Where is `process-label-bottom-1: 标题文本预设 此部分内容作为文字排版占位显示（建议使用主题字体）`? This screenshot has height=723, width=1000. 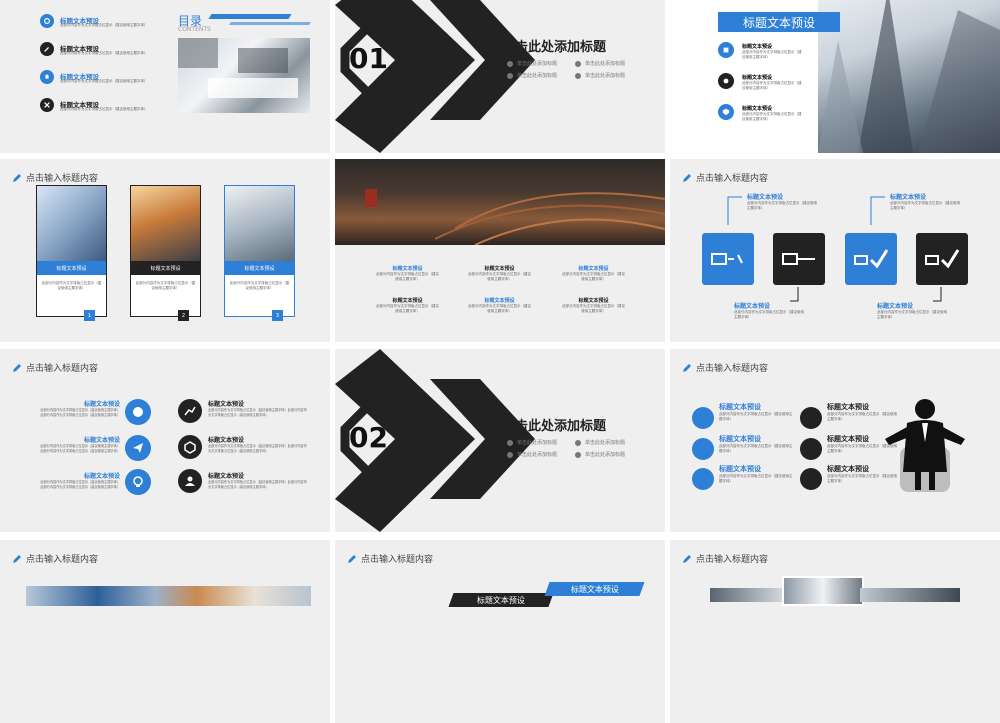
process-label-bottom-1: 标题文本预设 此部分内容作为文字排版占位显示（建议使用主题字体） is located at coordinates (769, 310).